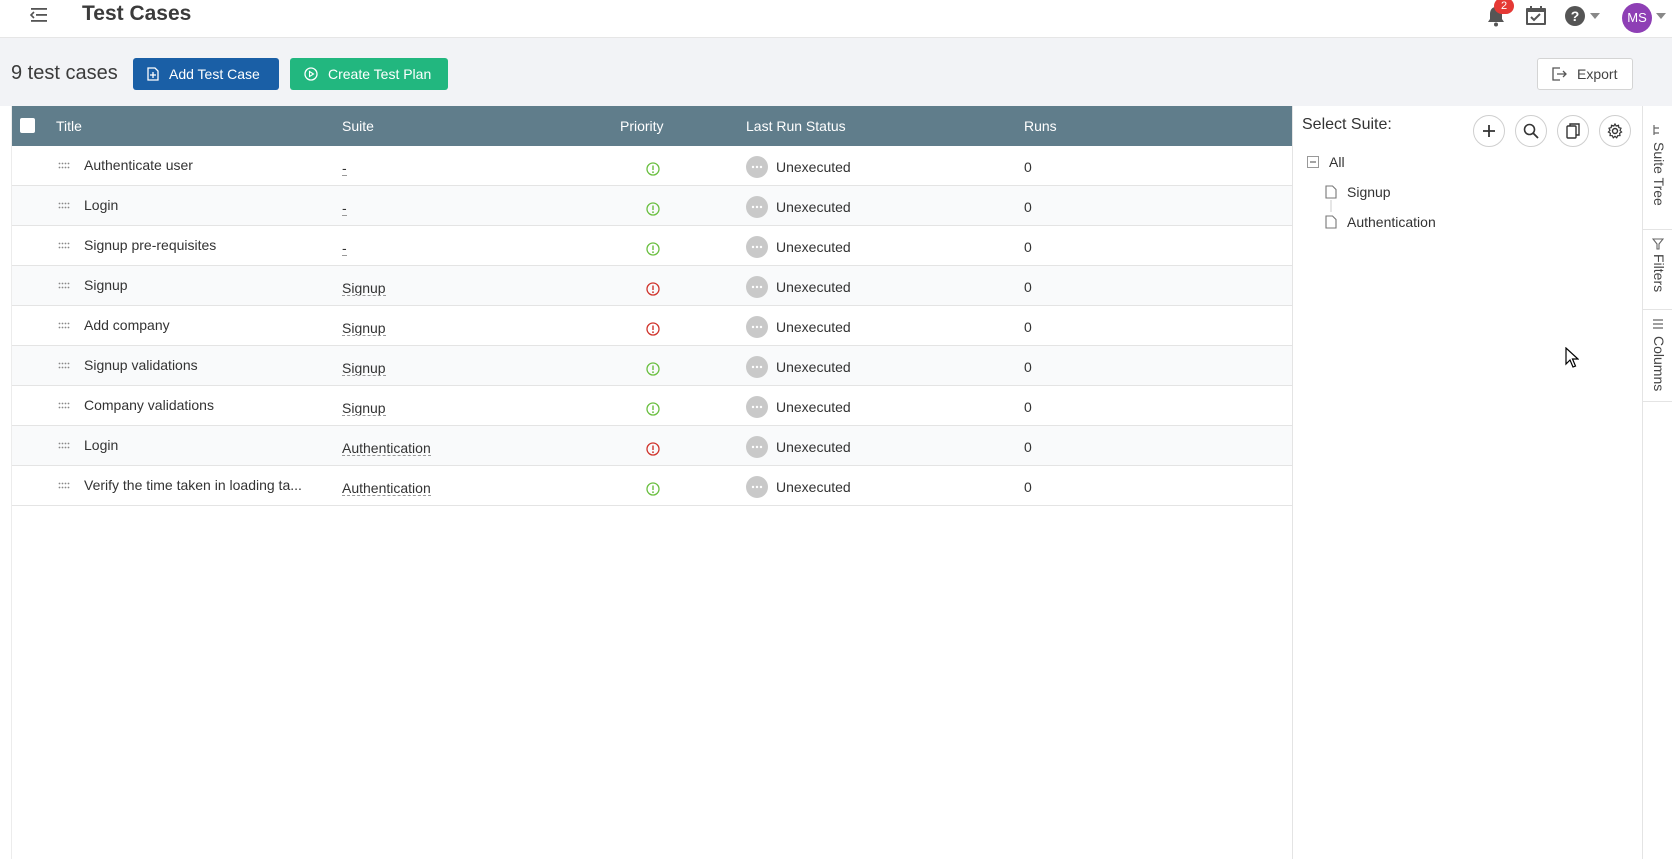 Image resolution: width=1672 pixels, height=859 pixels. Describe the element at coordinates (27, 125) in the screenshot. I see `select-all-checkbox` at that location.